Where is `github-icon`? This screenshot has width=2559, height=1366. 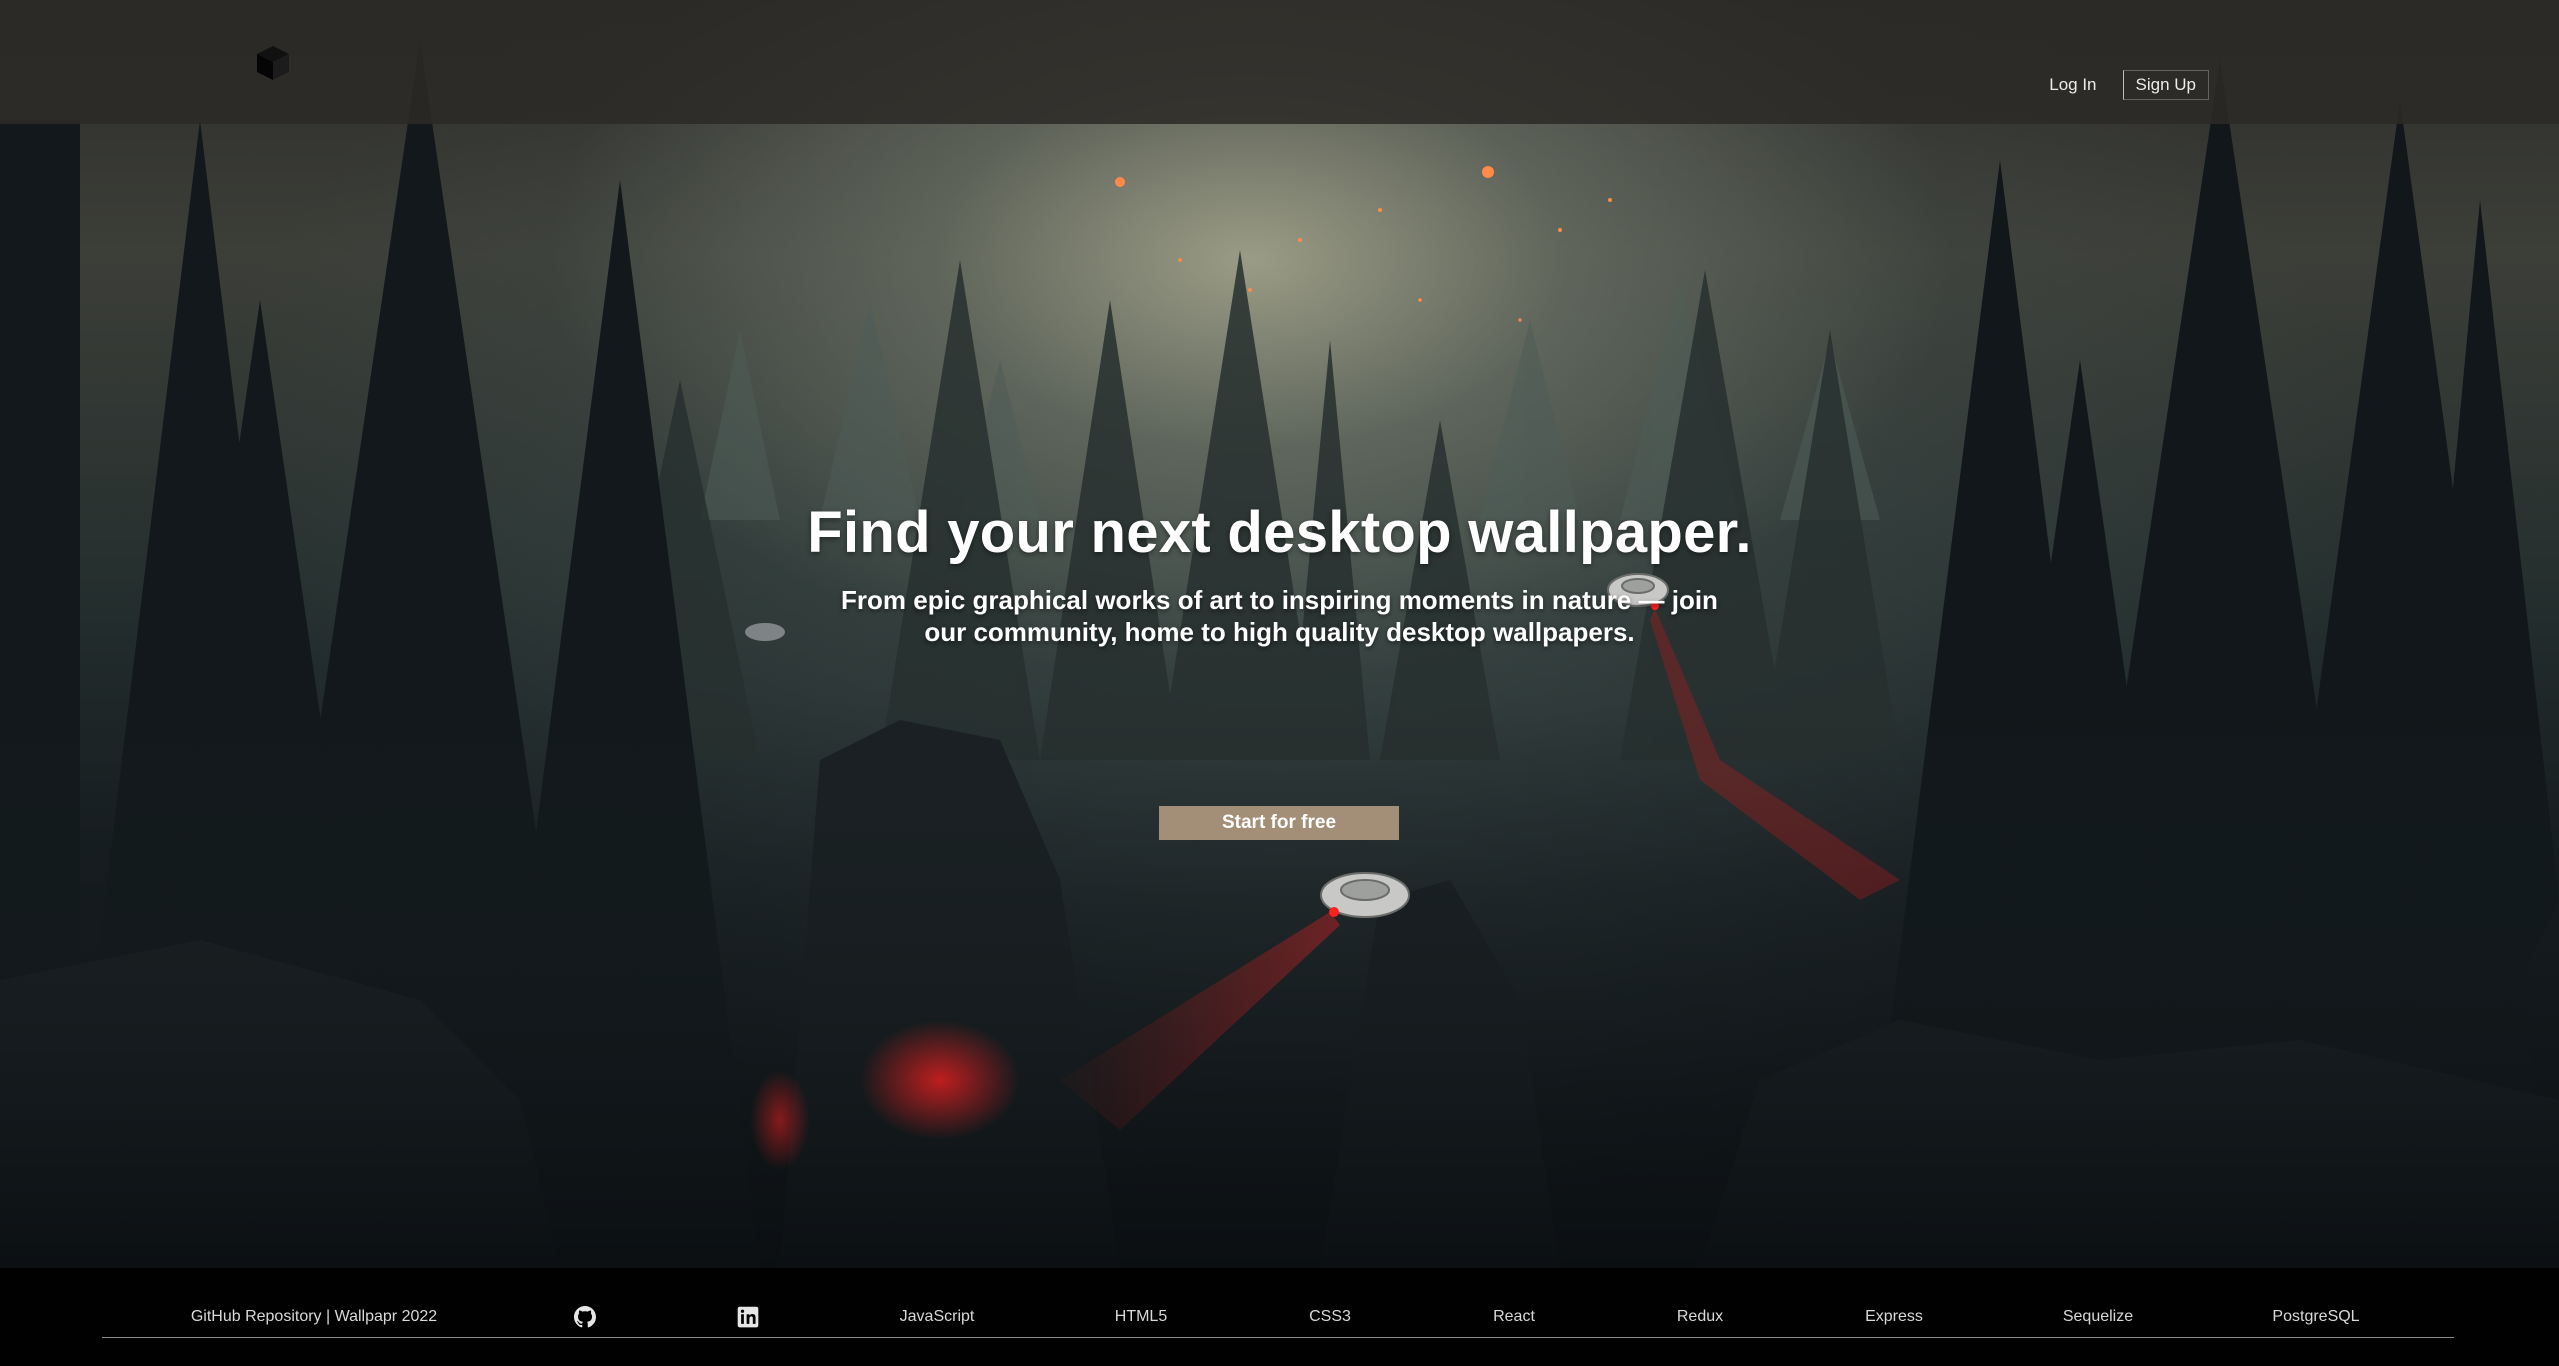 github-icon is located at coordinates (585, 1317).